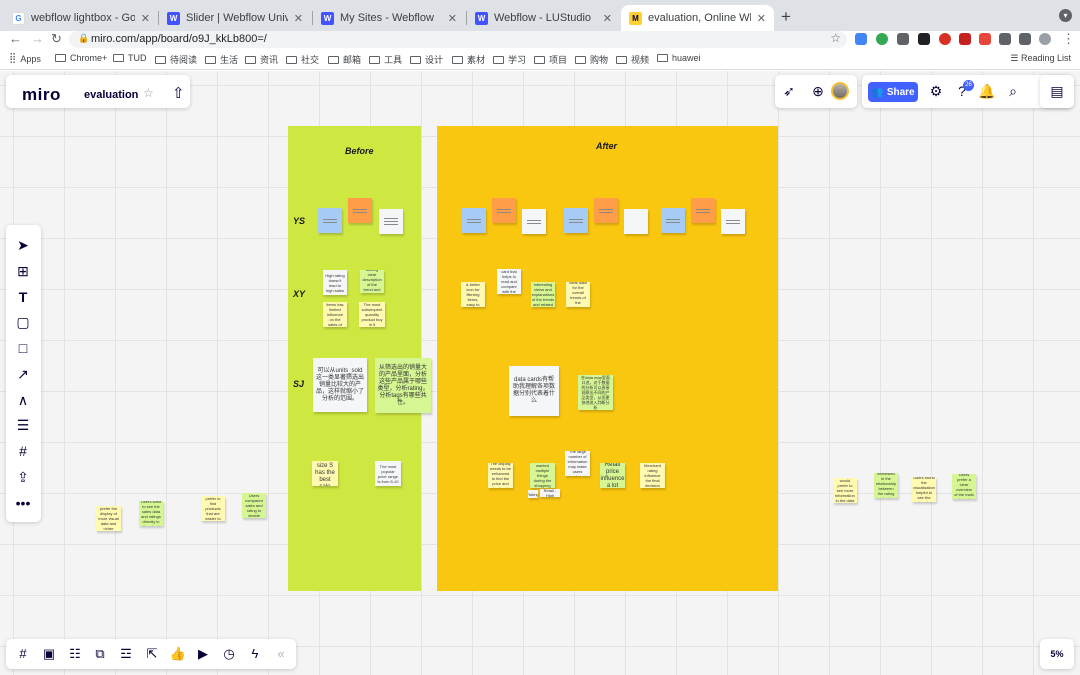  I want to click on forward-arrow-icon: →, so click(37, 39).